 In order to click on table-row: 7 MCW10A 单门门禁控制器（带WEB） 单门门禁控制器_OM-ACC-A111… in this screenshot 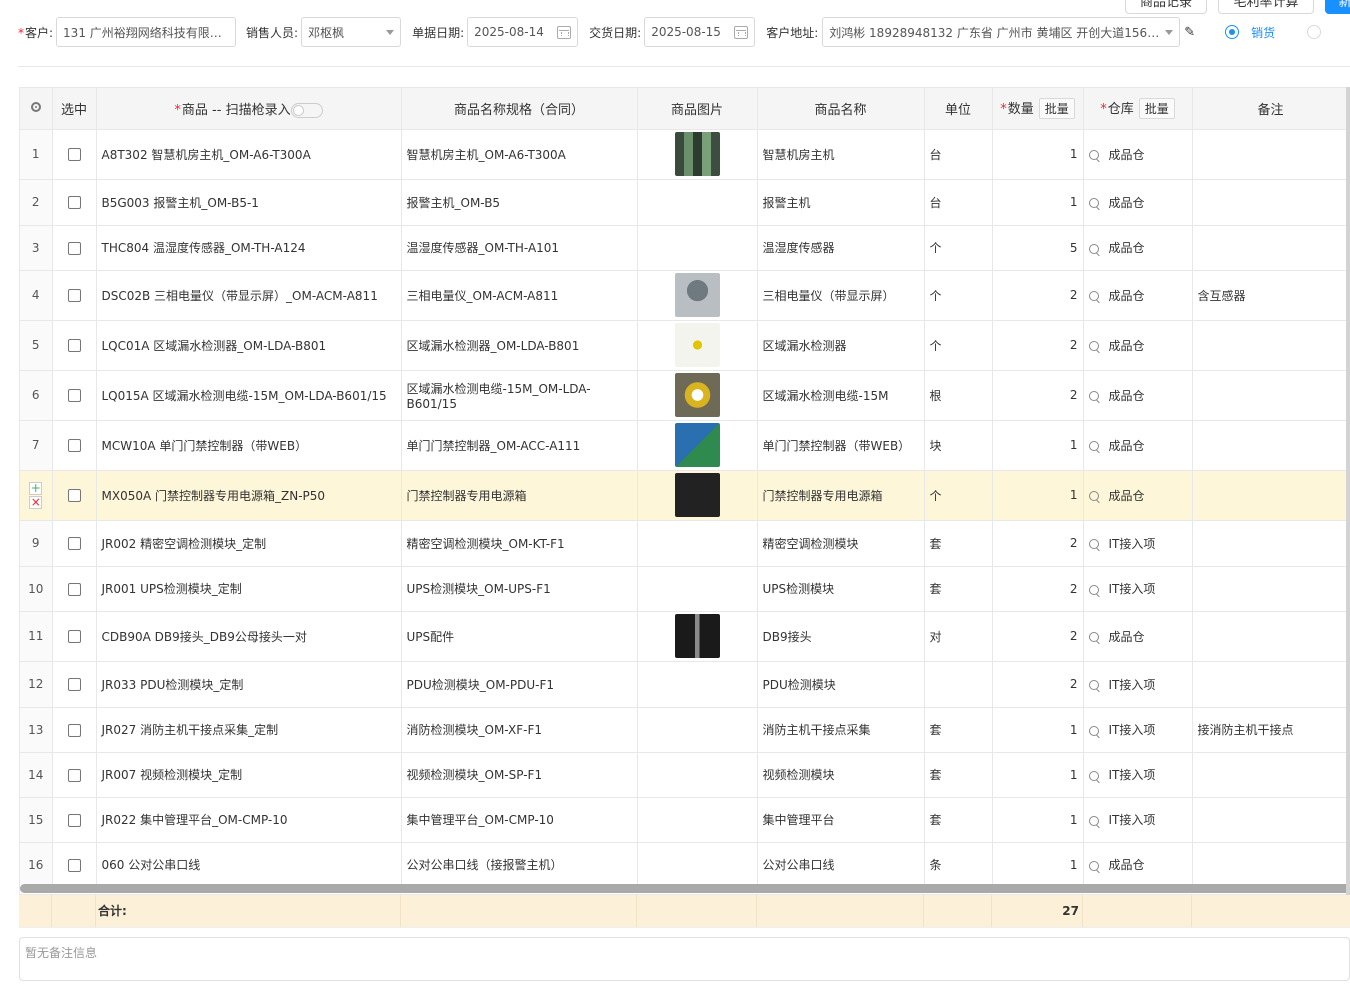, I will do `click(685, 445)`.